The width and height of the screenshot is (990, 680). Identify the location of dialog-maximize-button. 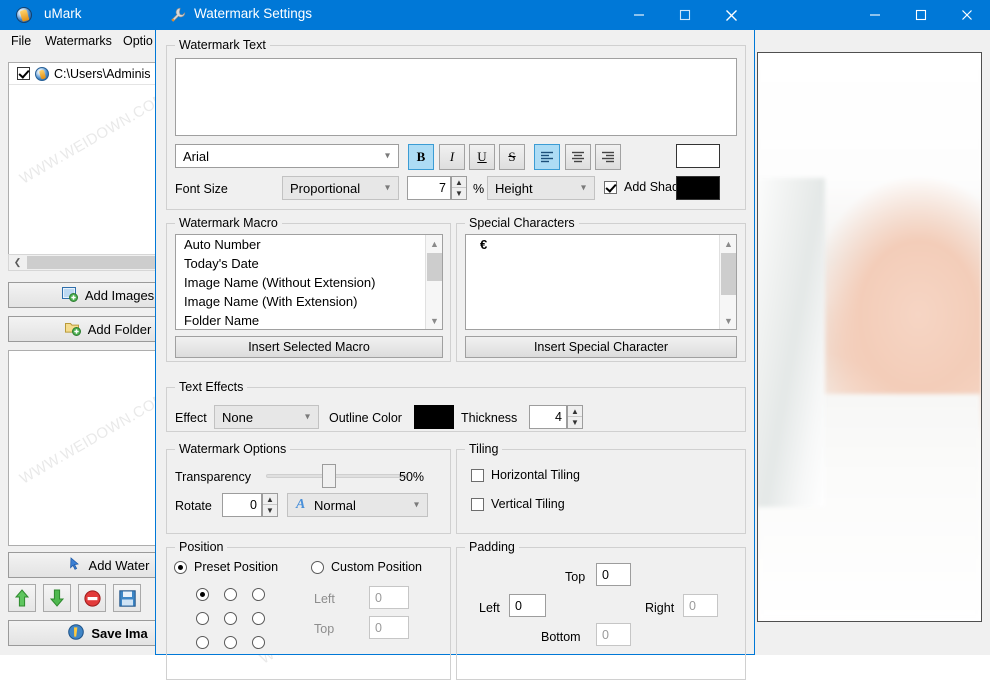
(685, 15).